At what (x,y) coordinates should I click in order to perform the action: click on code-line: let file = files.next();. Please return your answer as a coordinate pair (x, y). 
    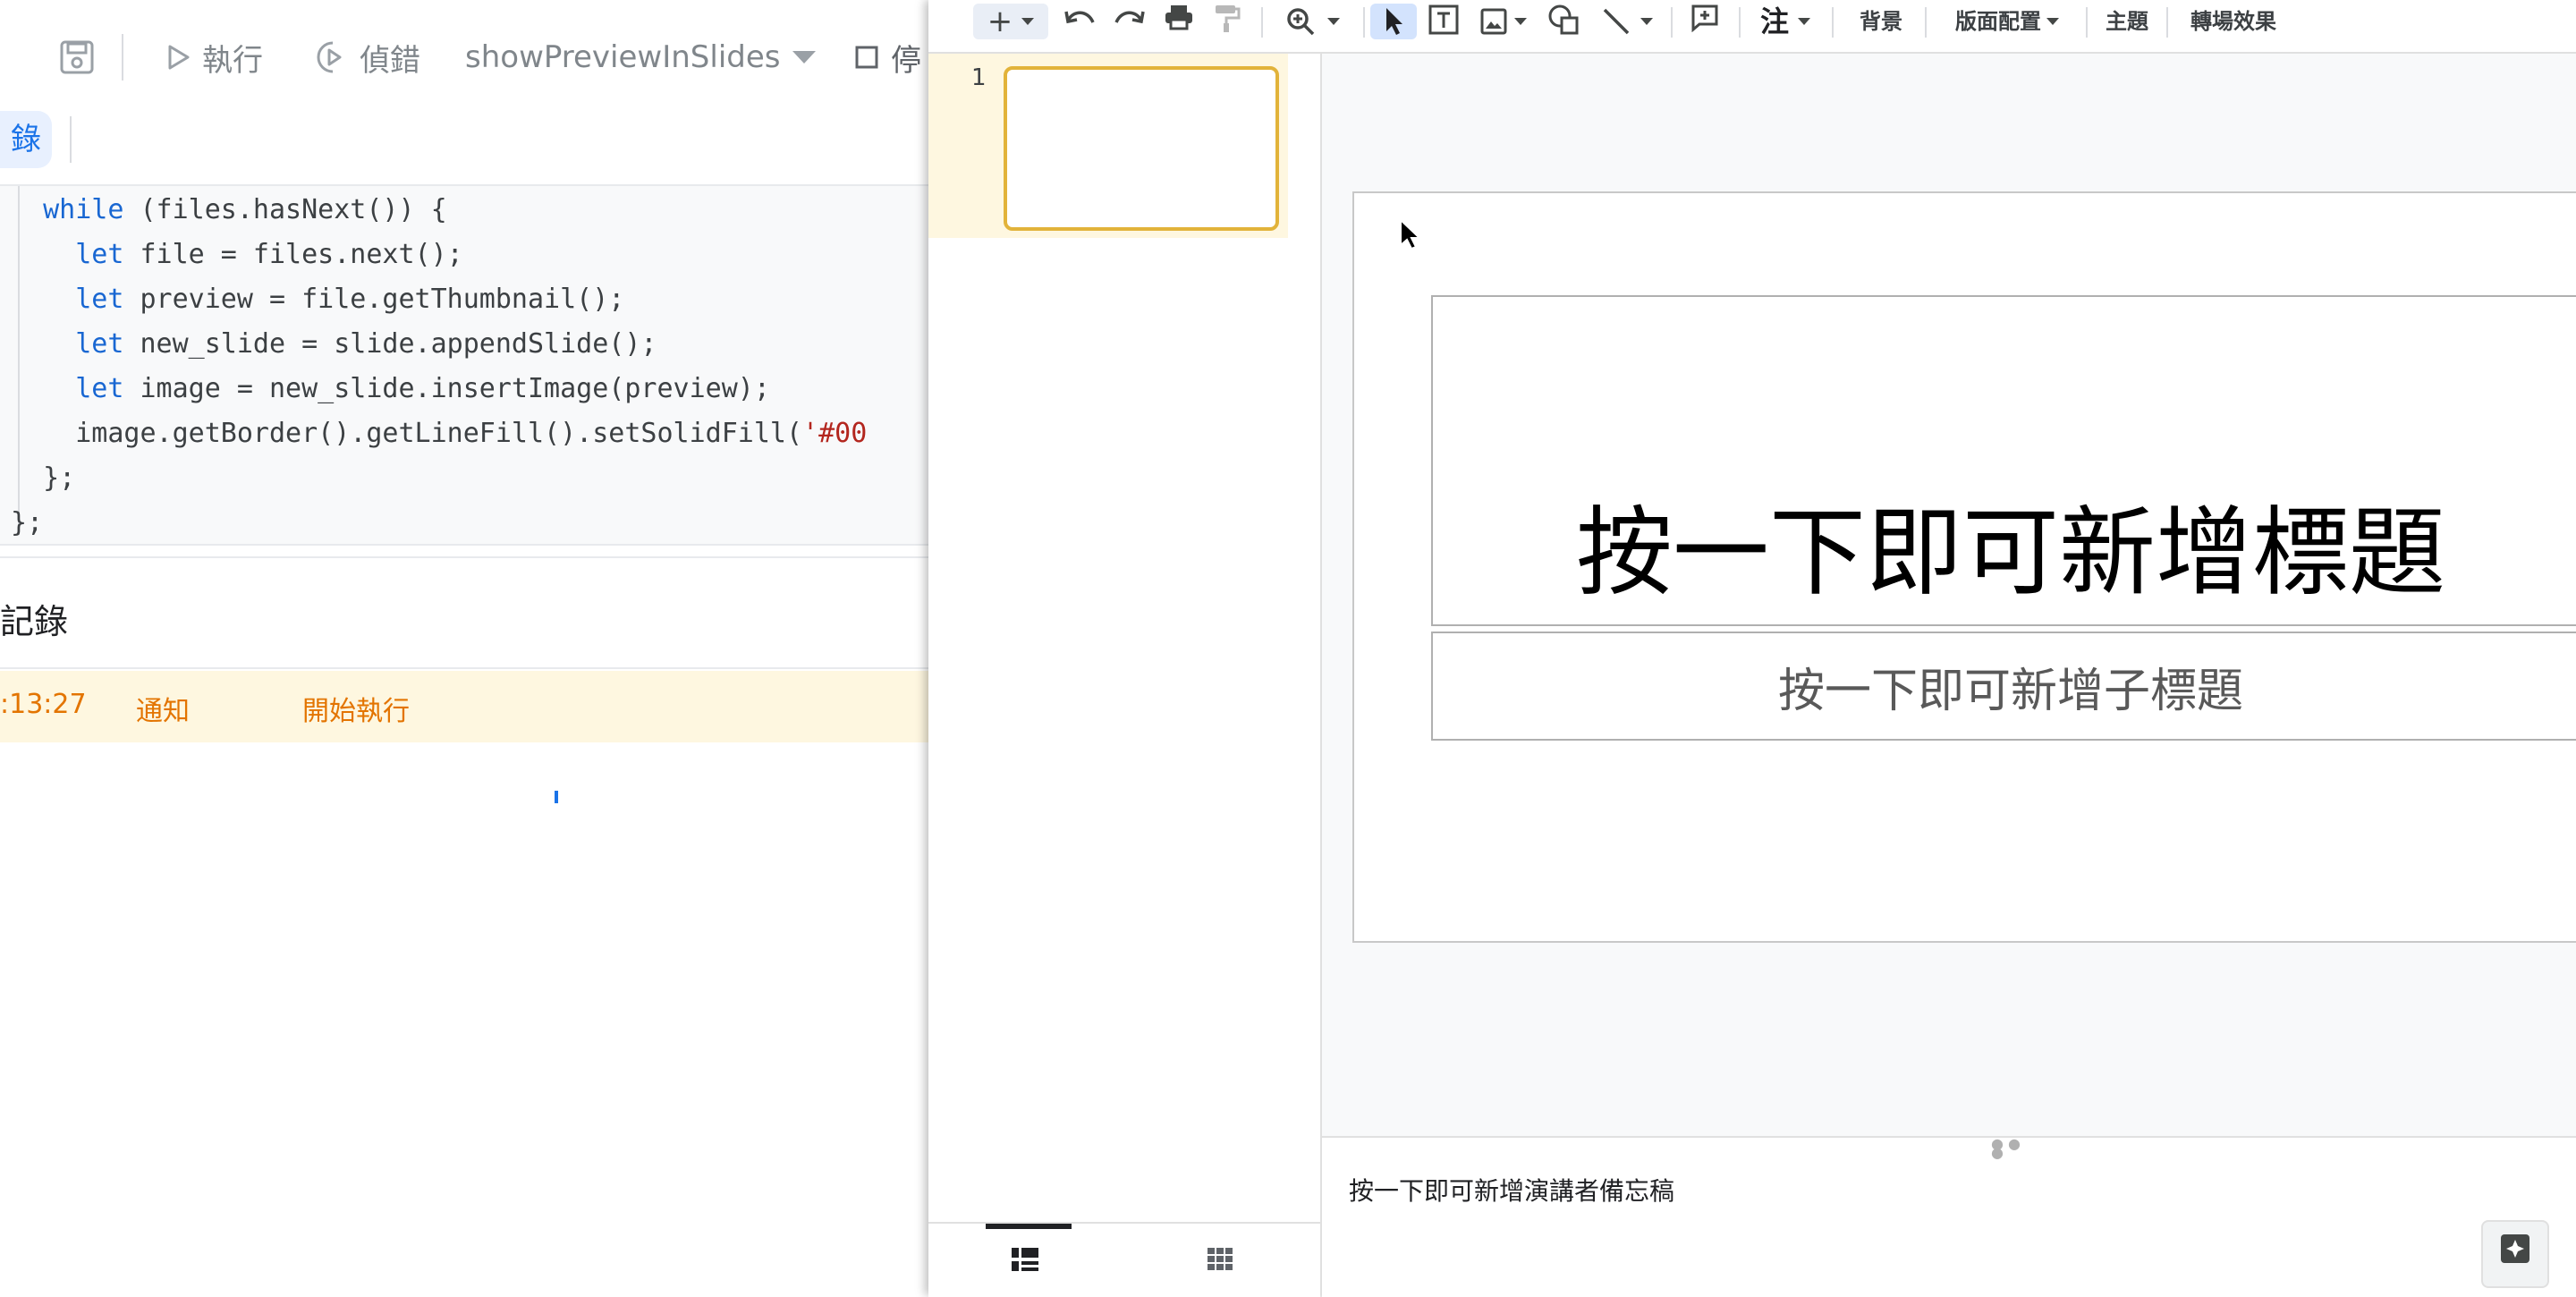
    Looking at the image, I should click on (236, 255).